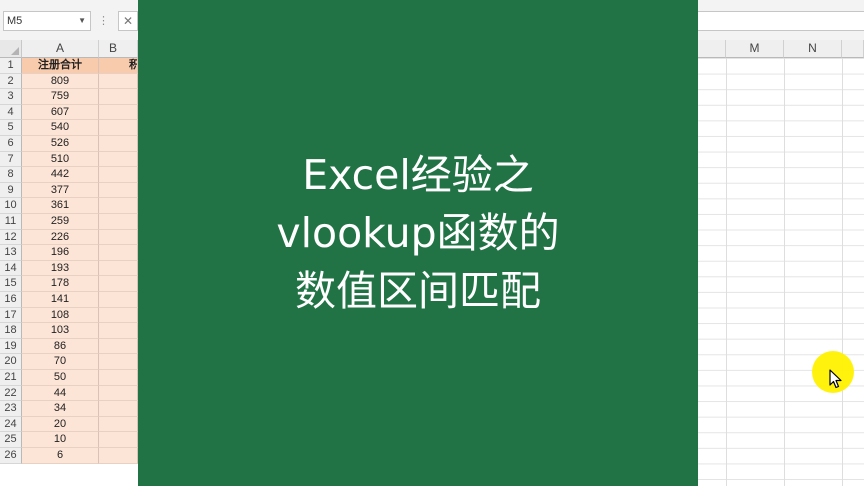 The image size is (864, 486). I want to click on cell-a: 193, so click(60, 268).